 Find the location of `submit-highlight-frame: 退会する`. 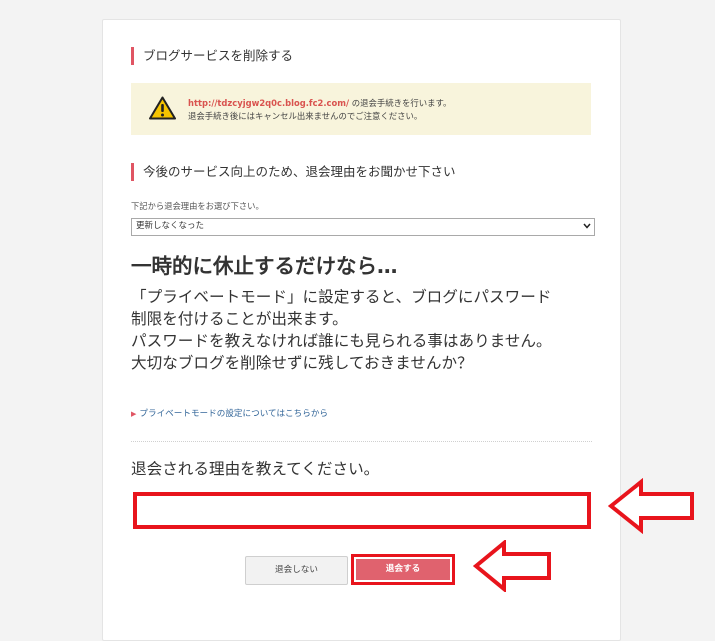

submit-highlight-frame: 退会する is located at coordinates (403, 569).